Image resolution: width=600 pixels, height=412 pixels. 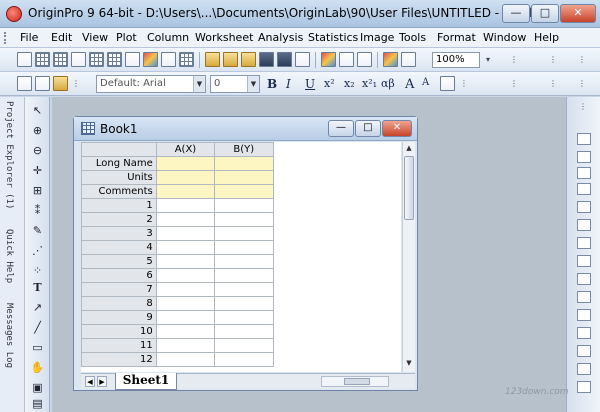 I want to click on column-b-header: B(Y), so click(x=244, y=149).